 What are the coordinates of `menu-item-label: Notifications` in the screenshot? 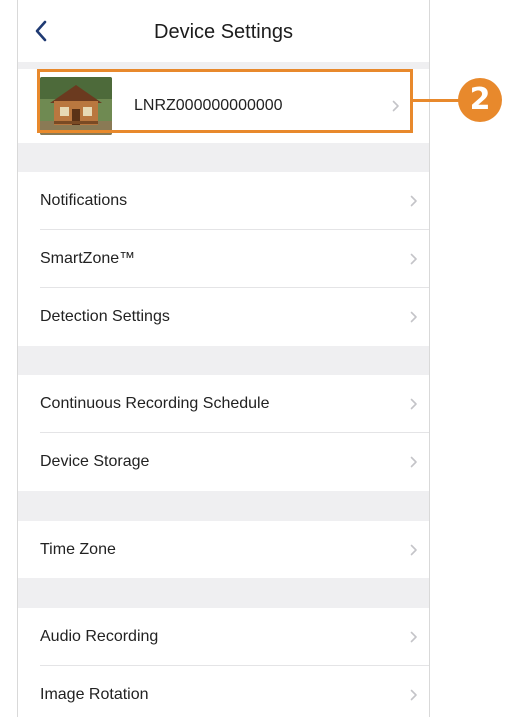 It's located at (84, 200).